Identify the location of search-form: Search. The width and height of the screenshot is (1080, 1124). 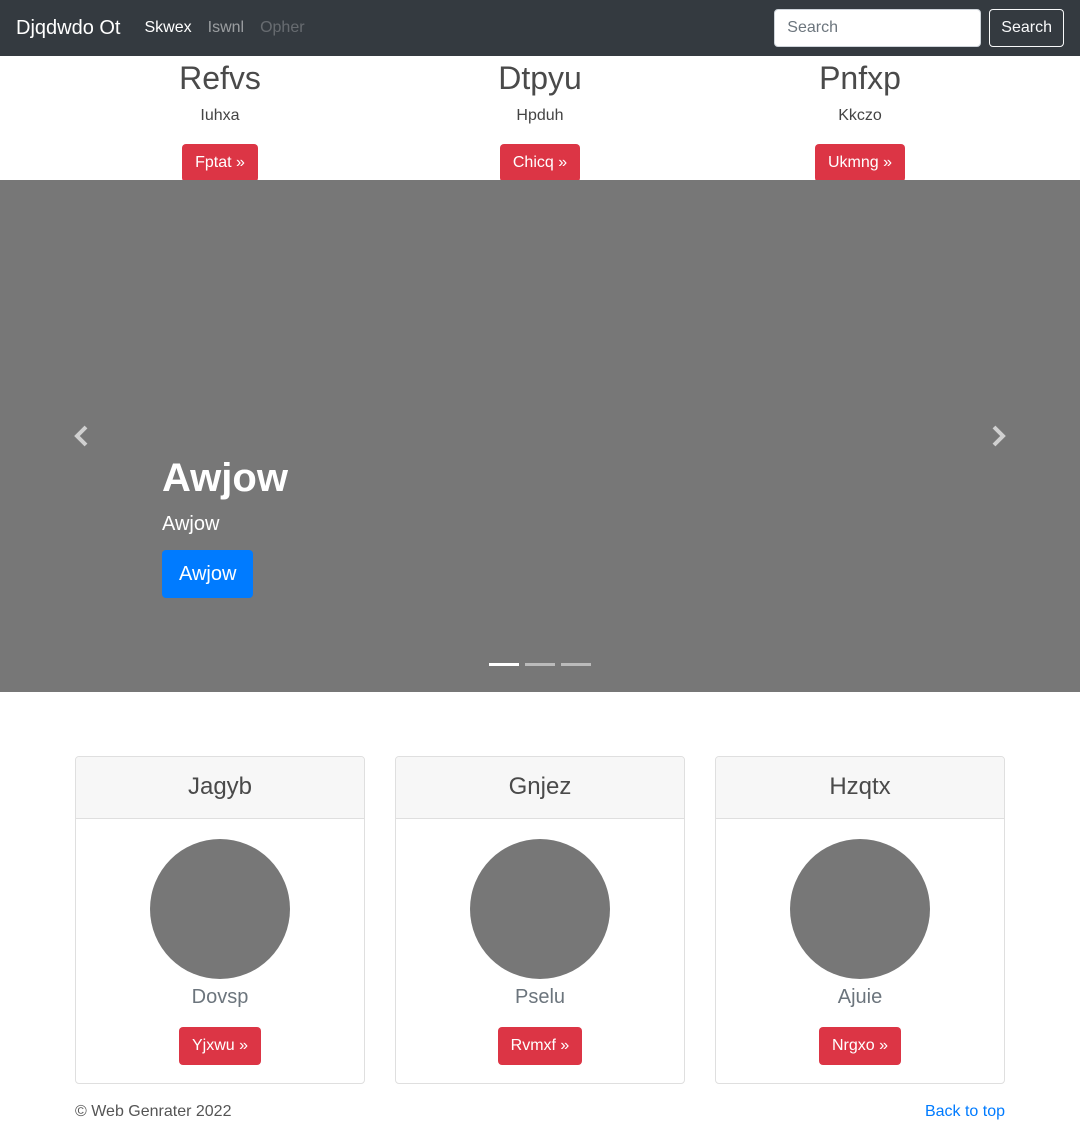
(919, 28).